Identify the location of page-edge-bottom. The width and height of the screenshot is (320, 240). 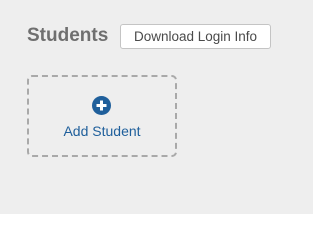
(158, 216).